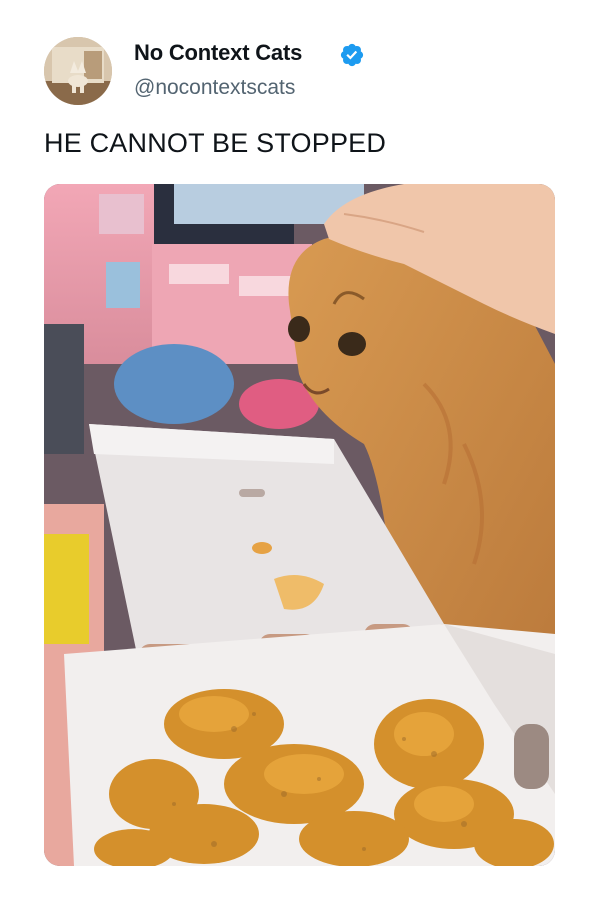  What do you see at coordinates (214, 88) in the screenshot?
I see `user-handle: @nocontextscats` at bounding box center [214, 88].